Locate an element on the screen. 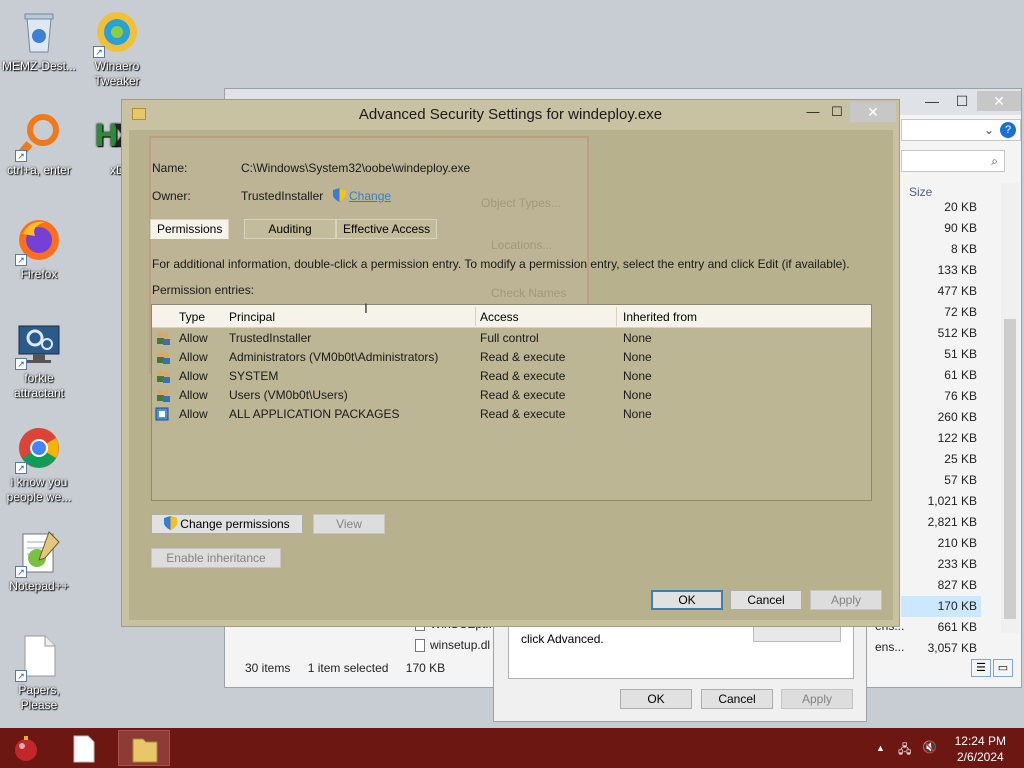 The height and width of the screenshot is (768, 1024). size-cell: 1,021 KB is located at coordinates (941, 501).